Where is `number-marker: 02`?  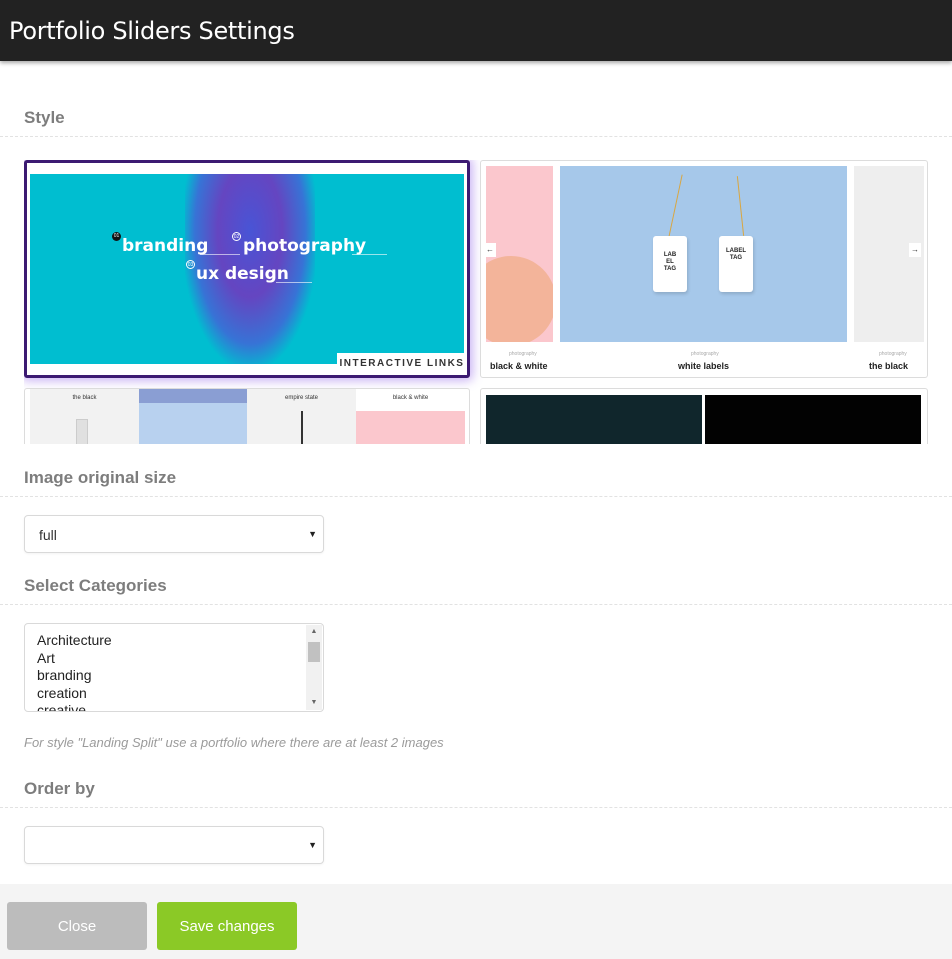 number-marker: 02 is located at coordinates (236, 236).